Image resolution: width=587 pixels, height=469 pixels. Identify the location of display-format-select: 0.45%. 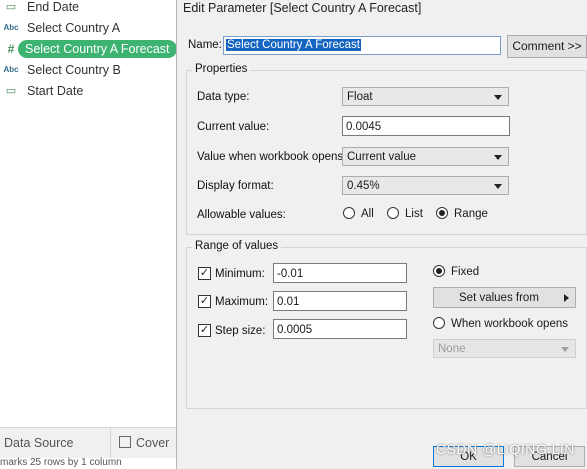
(425, 185).